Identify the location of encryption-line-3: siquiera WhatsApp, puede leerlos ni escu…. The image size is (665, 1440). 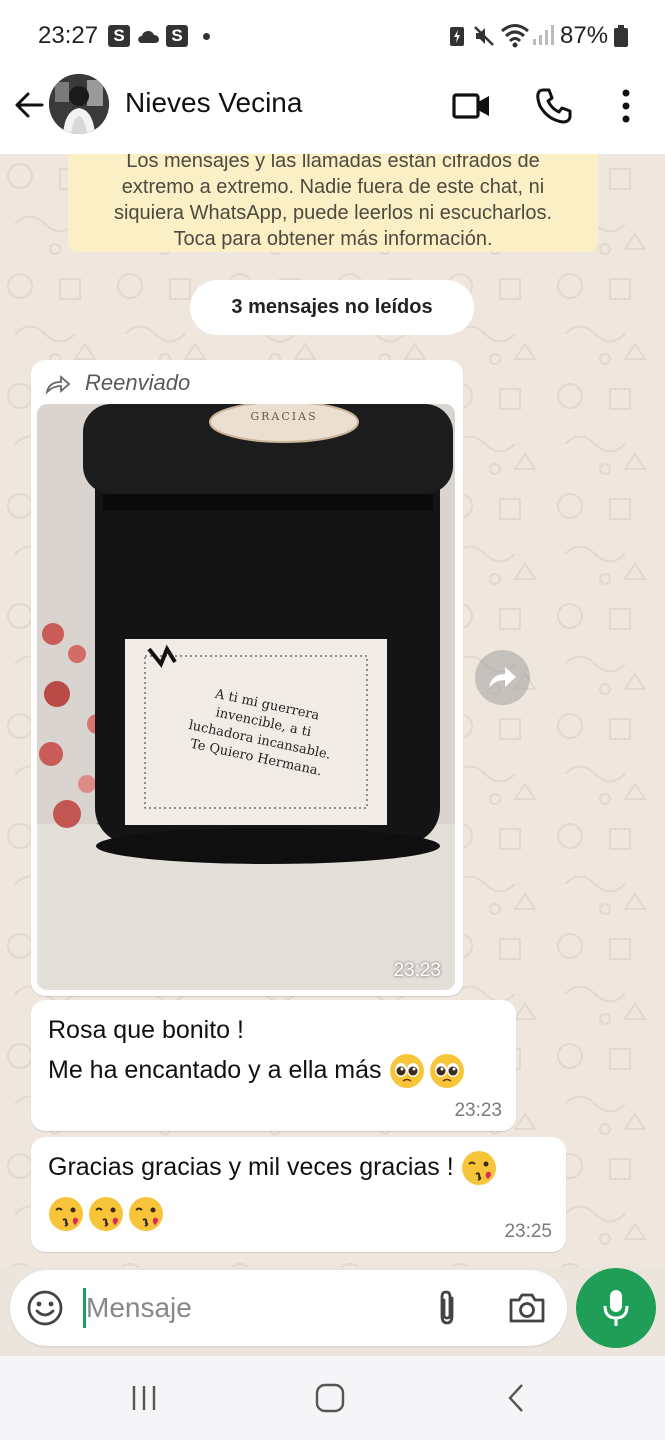
(333, 213).